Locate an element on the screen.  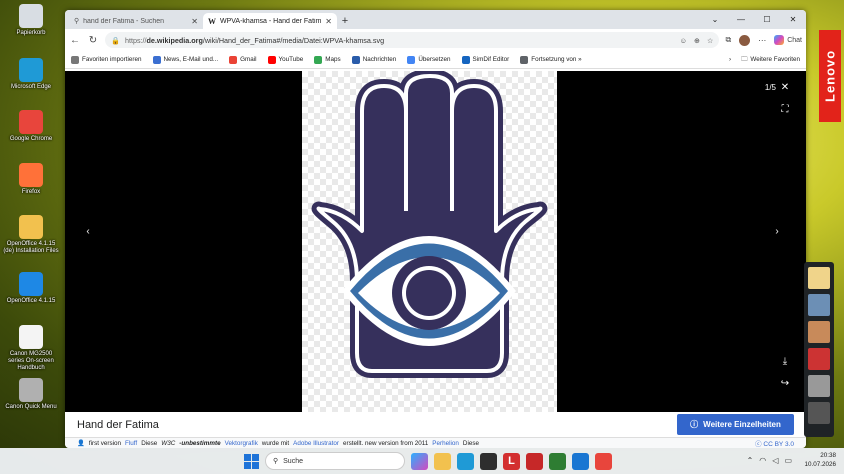
favorite-item: Favoriten importieren is located at coordinates (106, 59).